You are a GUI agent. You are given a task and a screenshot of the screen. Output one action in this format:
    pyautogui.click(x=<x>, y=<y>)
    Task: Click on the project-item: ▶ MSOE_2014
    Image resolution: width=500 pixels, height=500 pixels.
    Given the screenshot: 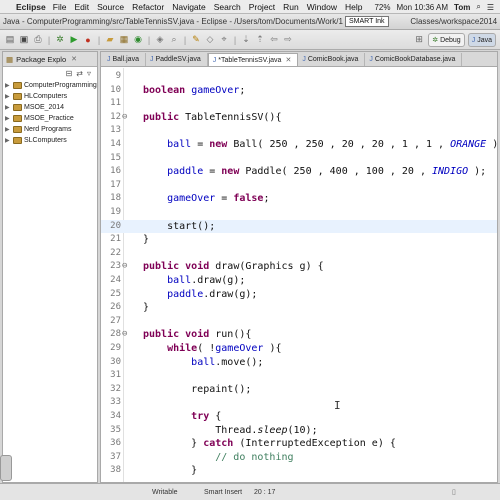 What is the action you would take?
    pyautogui.click(x=51, y=107)
    